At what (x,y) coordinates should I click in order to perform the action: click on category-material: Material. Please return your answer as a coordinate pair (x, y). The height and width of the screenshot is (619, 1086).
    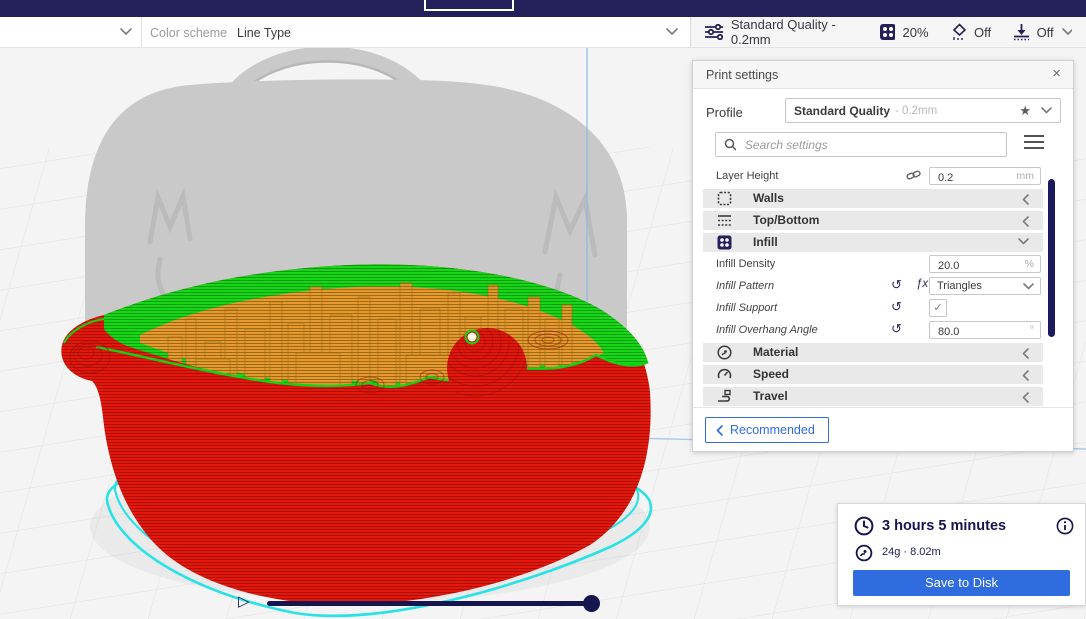
    Looking at the image, I should click on (873, 352).